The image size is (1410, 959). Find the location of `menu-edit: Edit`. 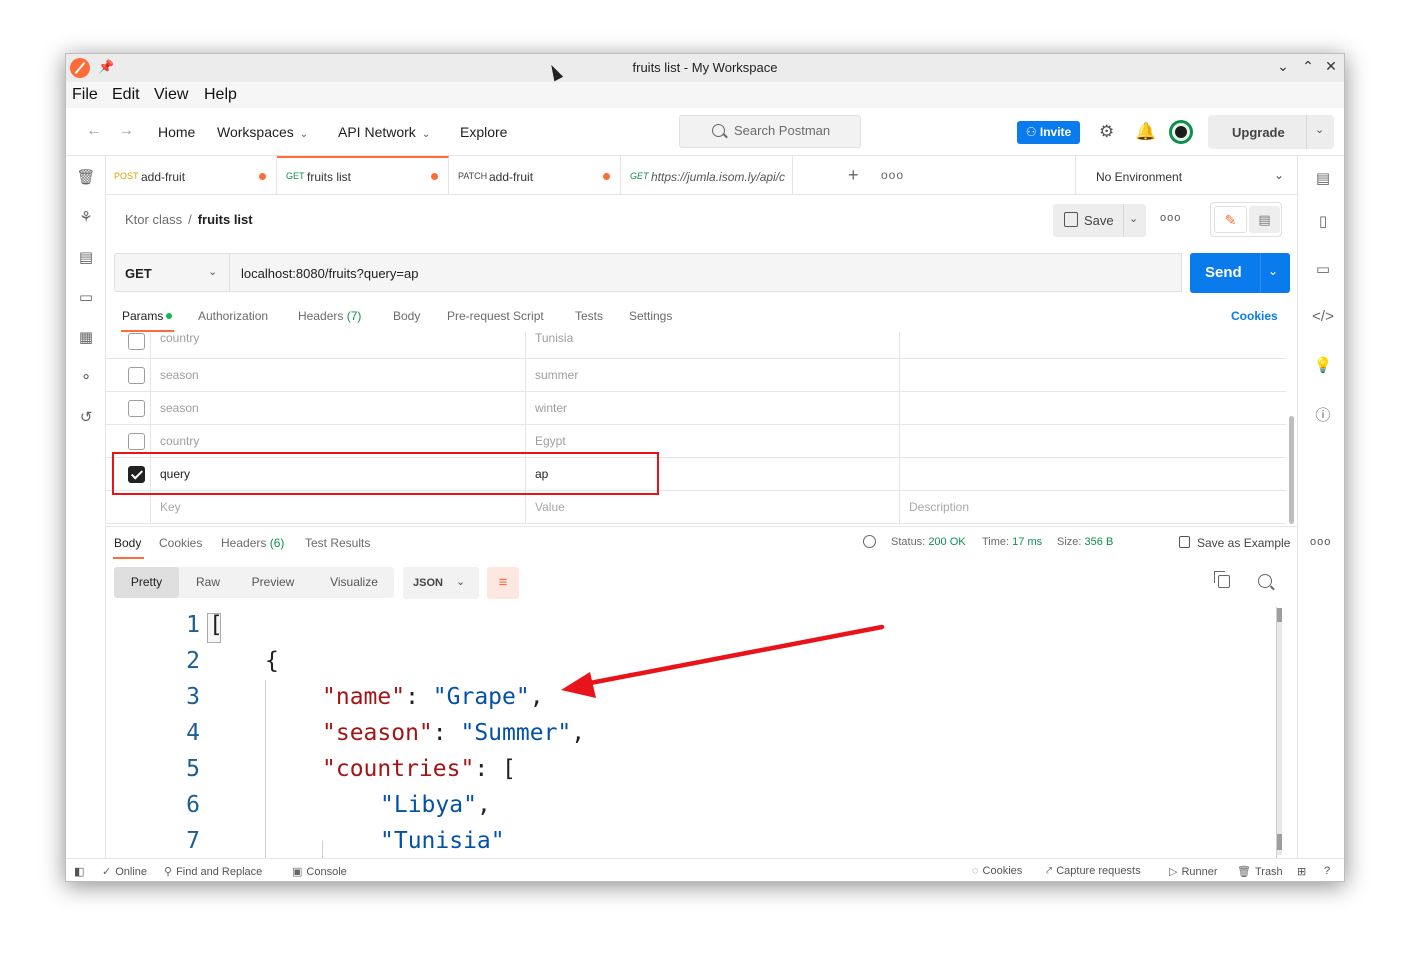

menu-edit: Edit is located at coordinates (126, 95).